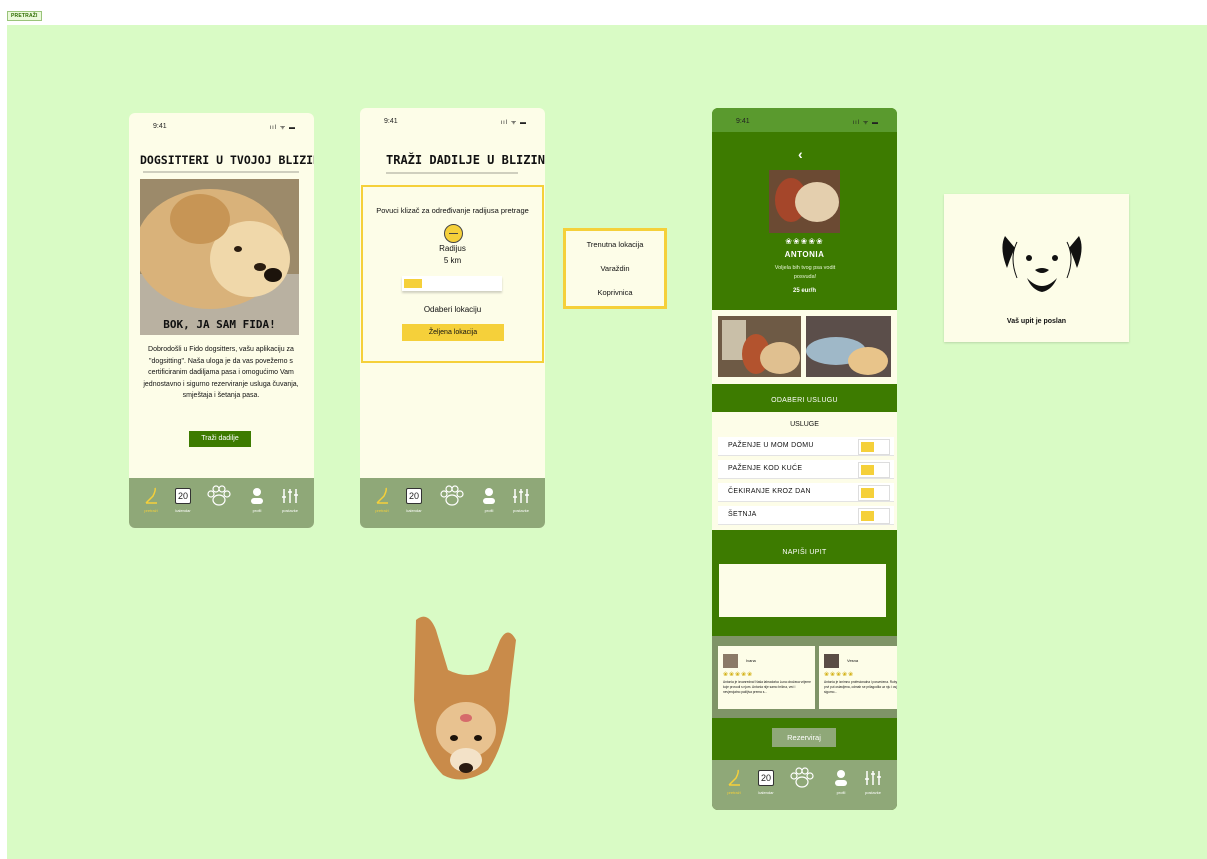 This screenshot has height=859, width=1207. Describe the element at coordinates (738, 675) in the screenshot. I see `review-rating: ❀❀❀❀❀` at that location.